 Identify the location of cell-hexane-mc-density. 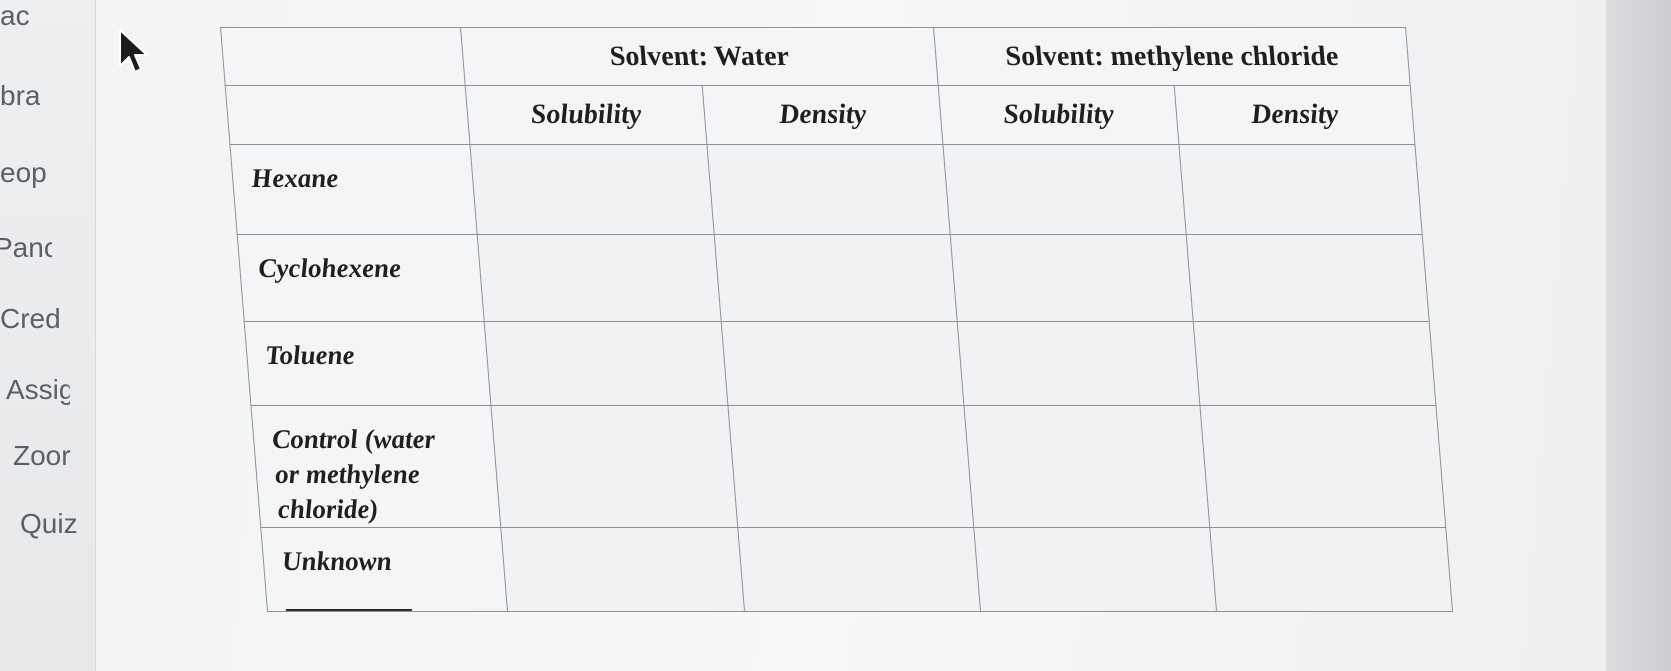
(1300, 189).